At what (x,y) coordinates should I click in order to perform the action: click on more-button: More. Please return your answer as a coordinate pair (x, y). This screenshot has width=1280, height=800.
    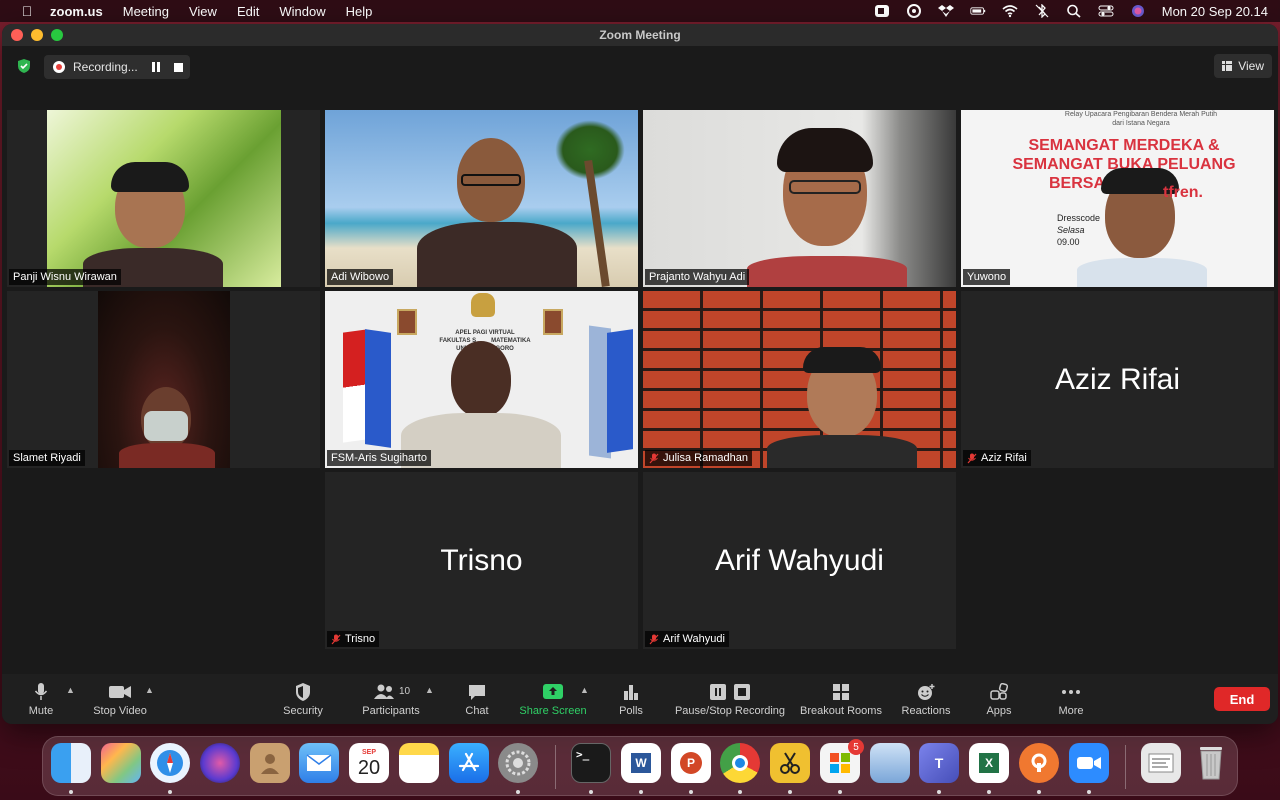
    Looking at the image, I should click on (1071, 699).